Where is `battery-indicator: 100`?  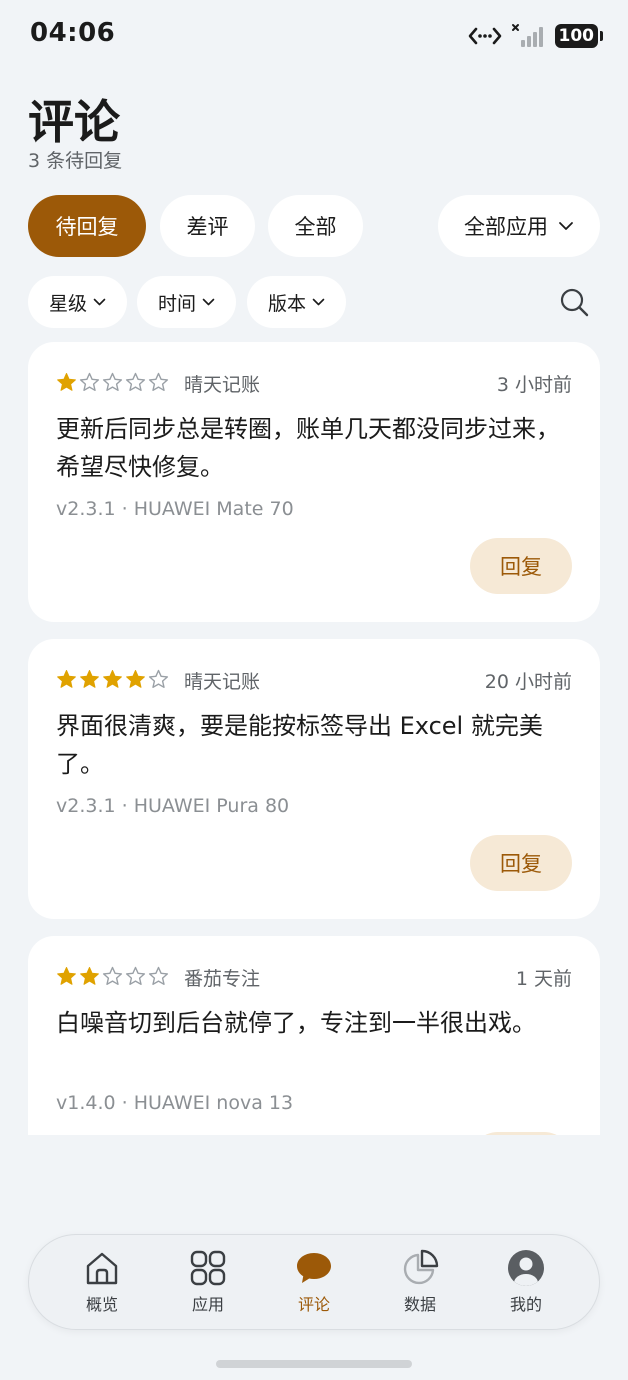 battery-indicator: 100 is located at coordinates (578, 36).